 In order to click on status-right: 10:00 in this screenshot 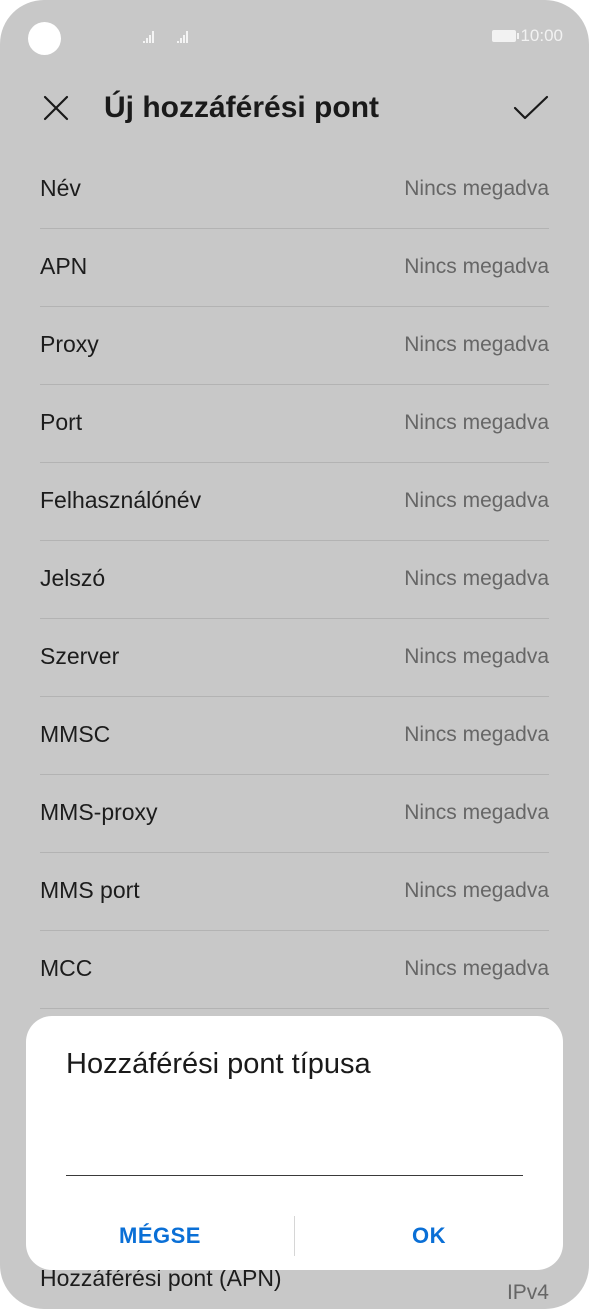, I will do `click(527, 36)`.